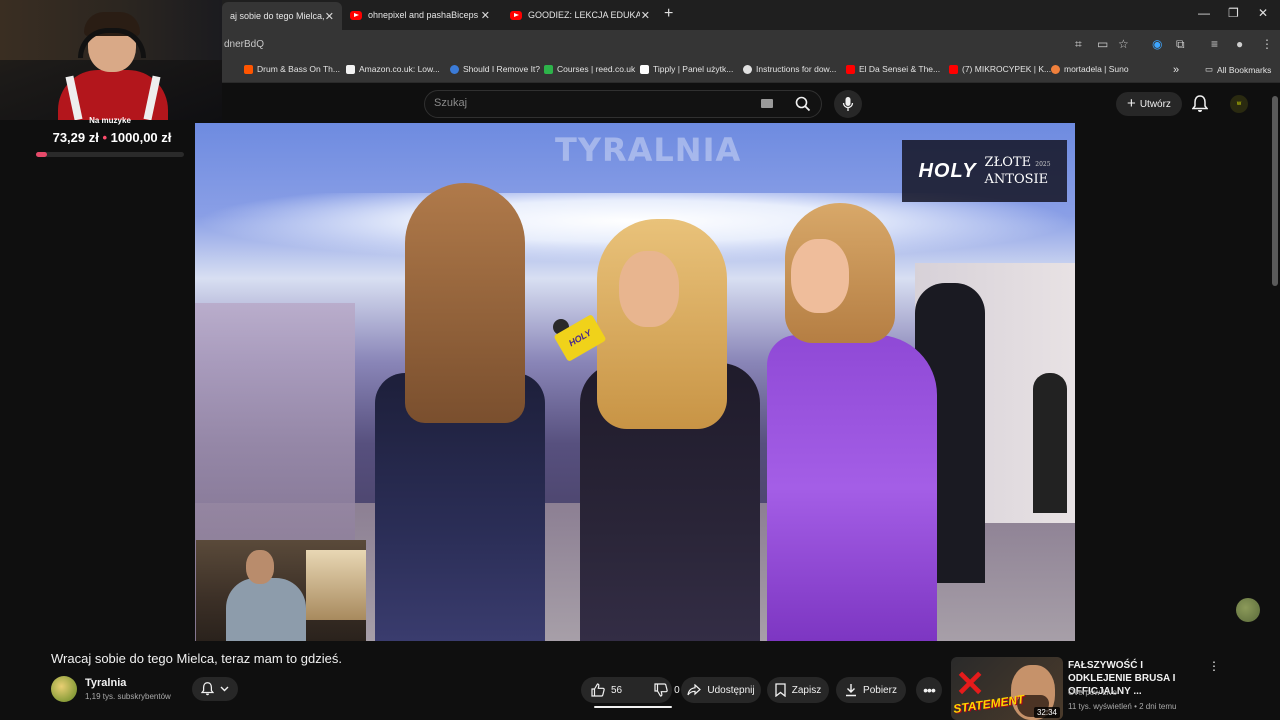  What do you see at coordinates (350, 69) in the screenshot?
I see `amazon-icon` at bounding box center [350, 69].